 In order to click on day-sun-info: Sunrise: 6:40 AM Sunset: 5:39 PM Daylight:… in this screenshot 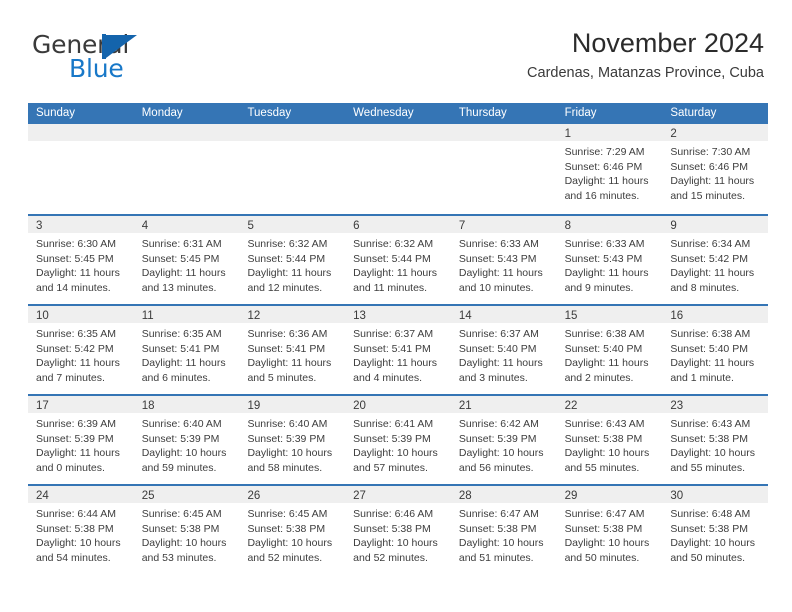, I will do `click(292, 444)`.